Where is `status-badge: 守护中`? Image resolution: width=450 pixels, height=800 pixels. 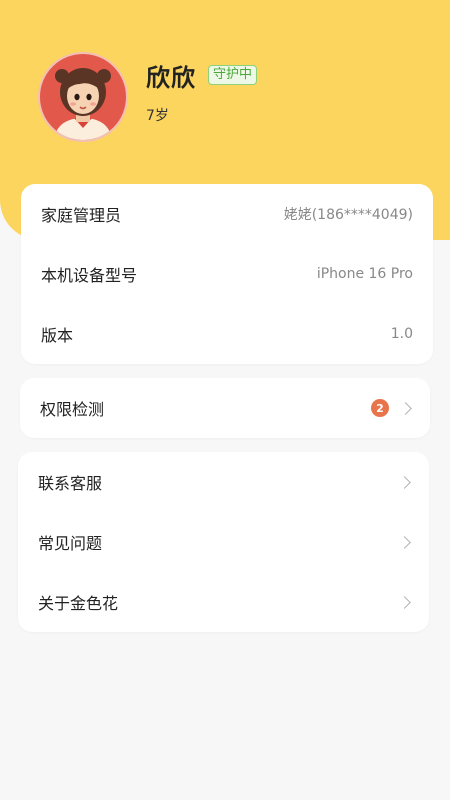 status-badge: 守护中 is located at coordinates (233, 75).